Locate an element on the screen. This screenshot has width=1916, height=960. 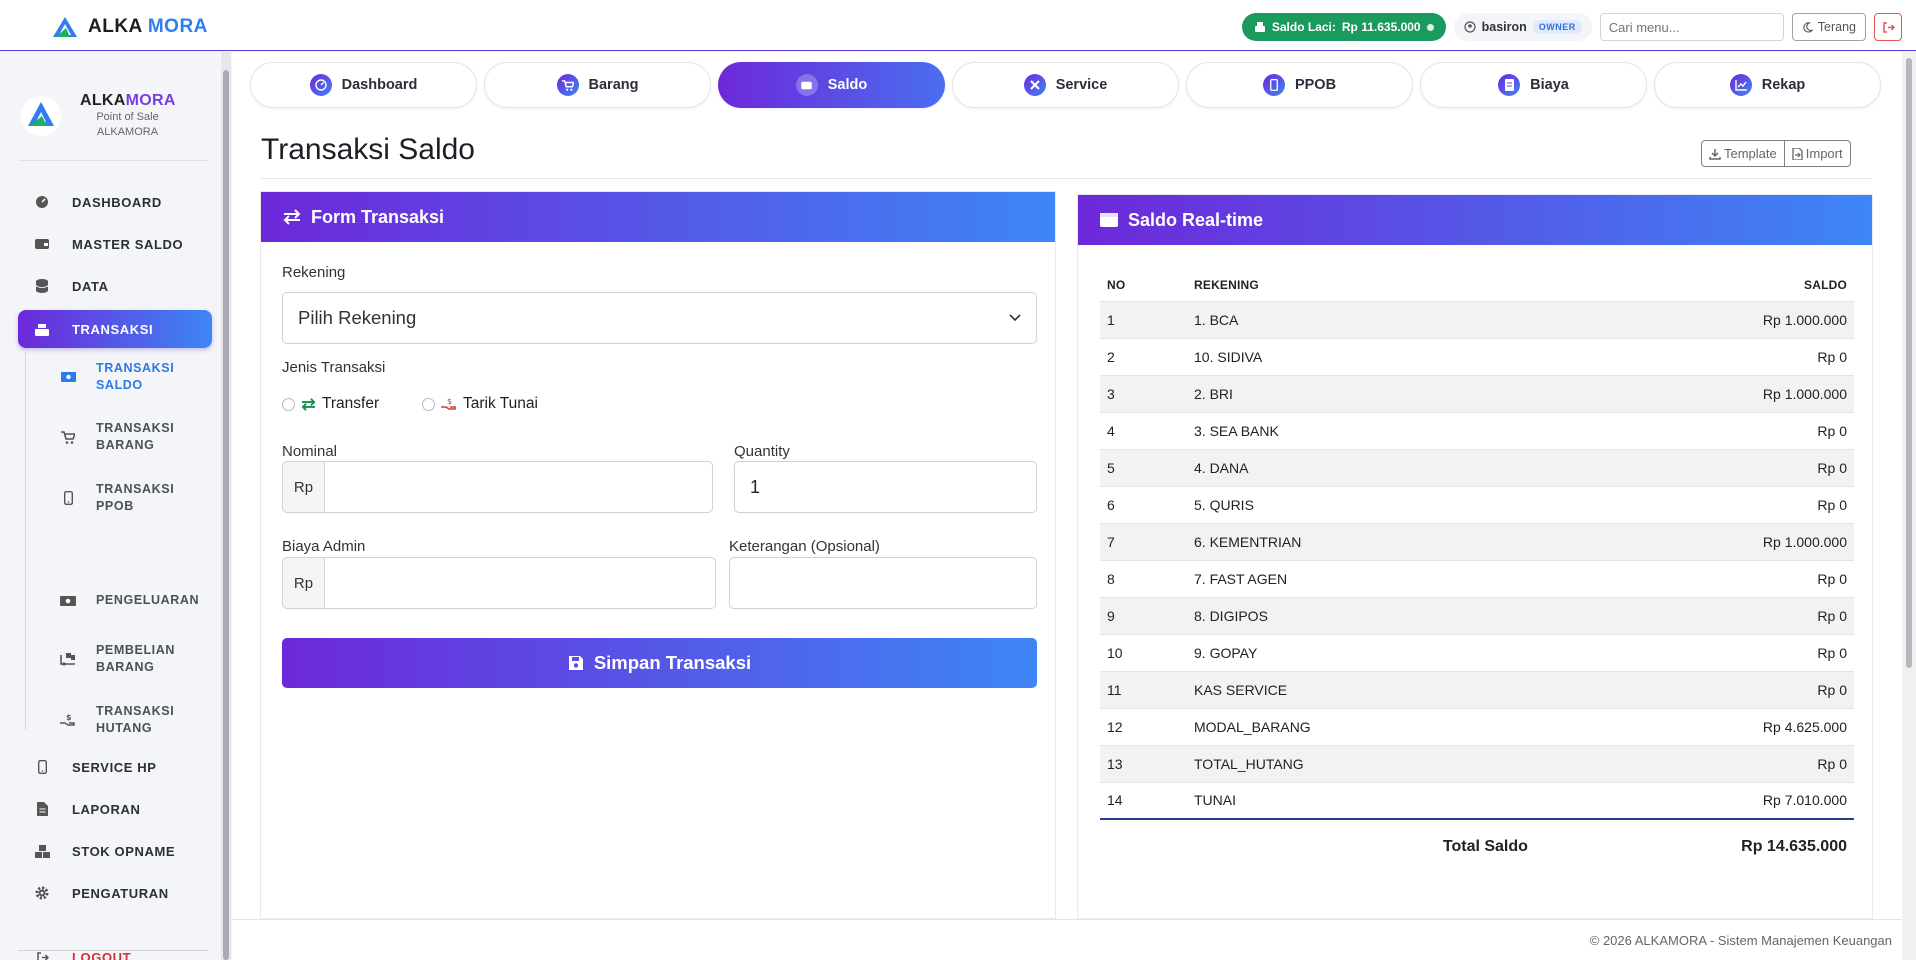
table-row: 7 6. KEMENTRIAN Rp 1.000.000 is located at coordinates (1477, 541).